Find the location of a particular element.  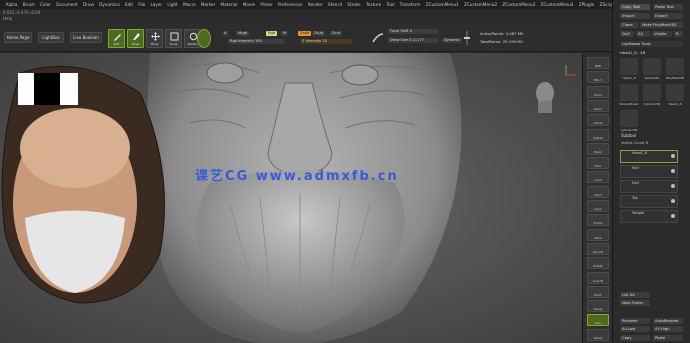

view-tool-button: Floor is located at coordinates (598, 163).